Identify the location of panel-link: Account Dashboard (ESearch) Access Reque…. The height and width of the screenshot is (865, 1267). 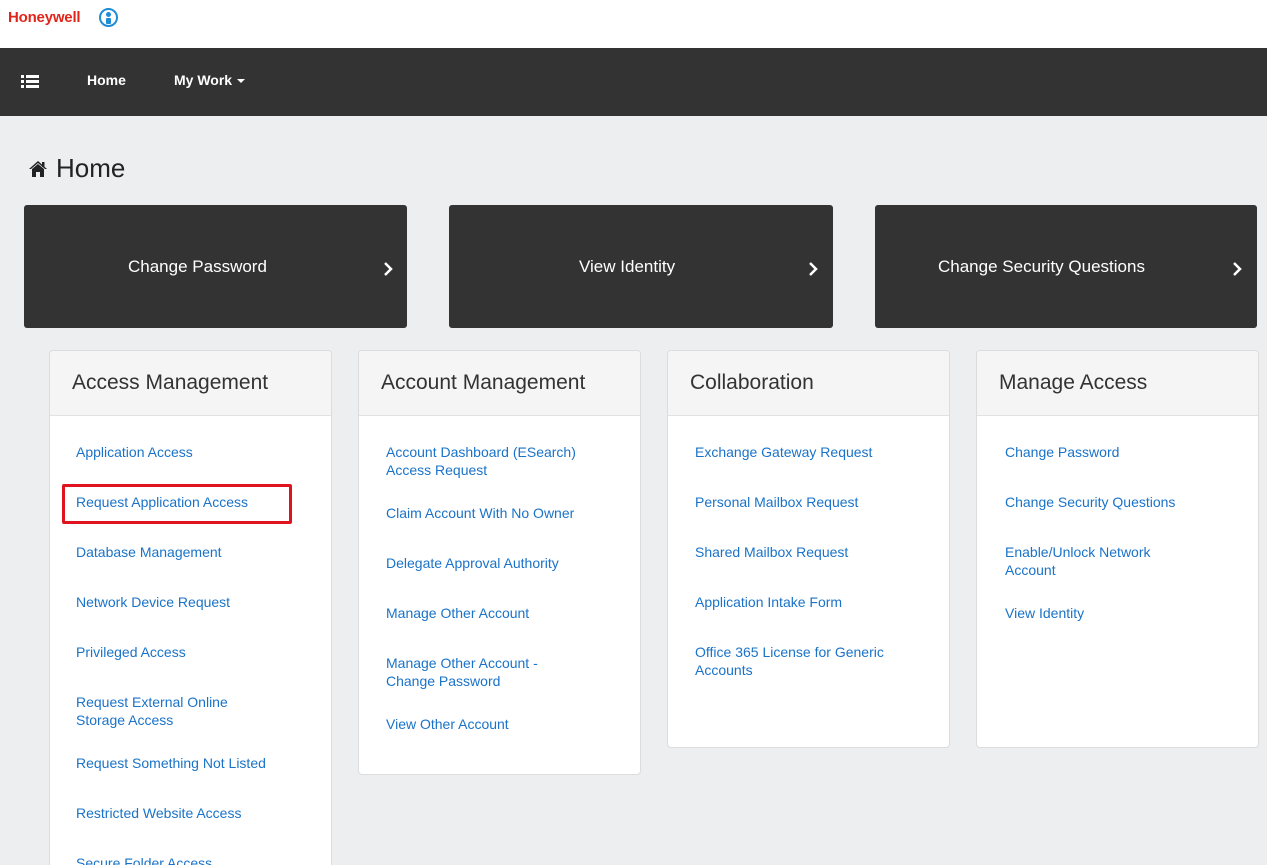
(501, 461).